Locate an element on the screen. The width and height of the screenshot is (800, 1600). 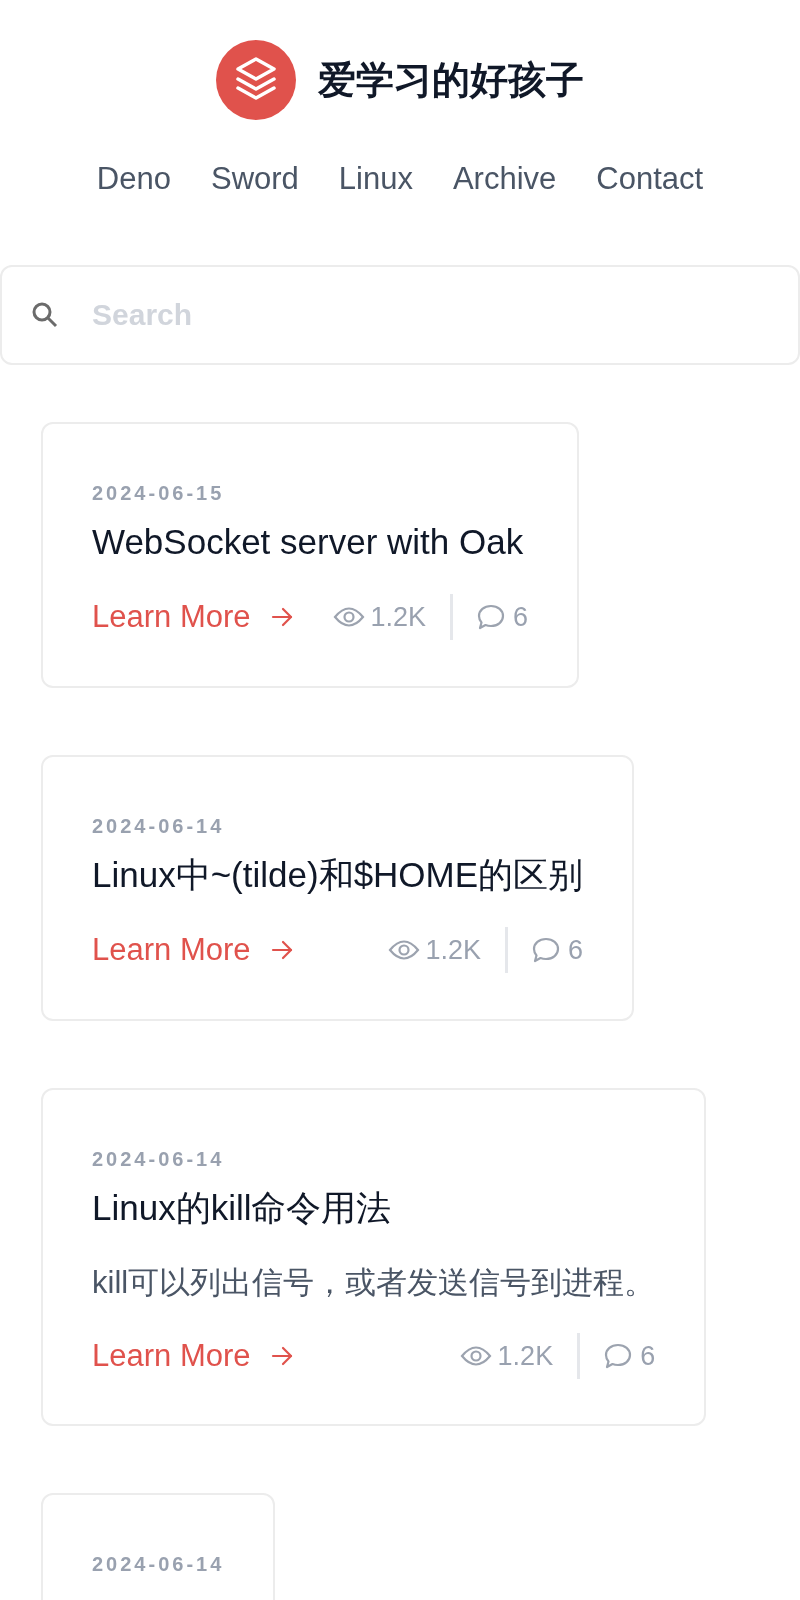
post-title: Linux中~(tilde)和$HOME的区别 is located at coordinates (338, 874).